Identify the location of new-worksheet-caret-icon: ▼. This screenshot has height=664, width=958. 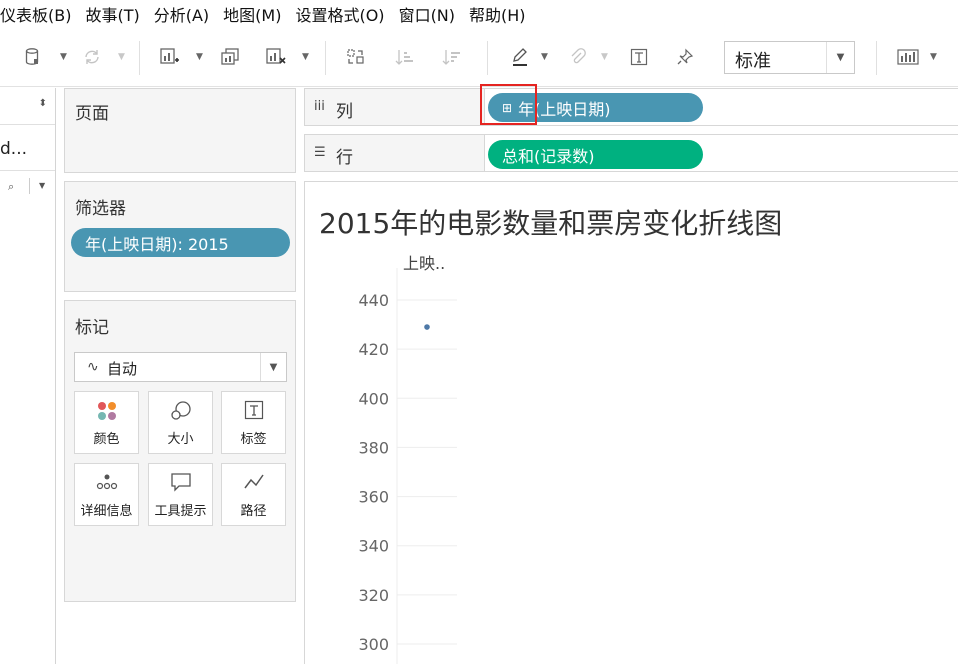
(199, 57).